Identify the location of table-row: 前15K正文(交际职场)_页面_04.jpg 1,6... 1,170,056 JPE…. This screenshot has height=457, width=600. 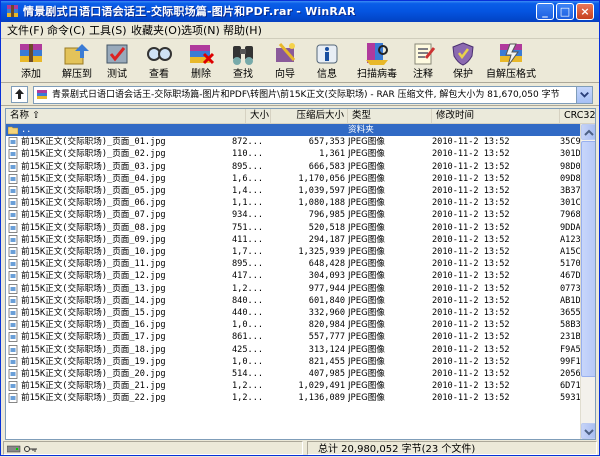
(300, 179).